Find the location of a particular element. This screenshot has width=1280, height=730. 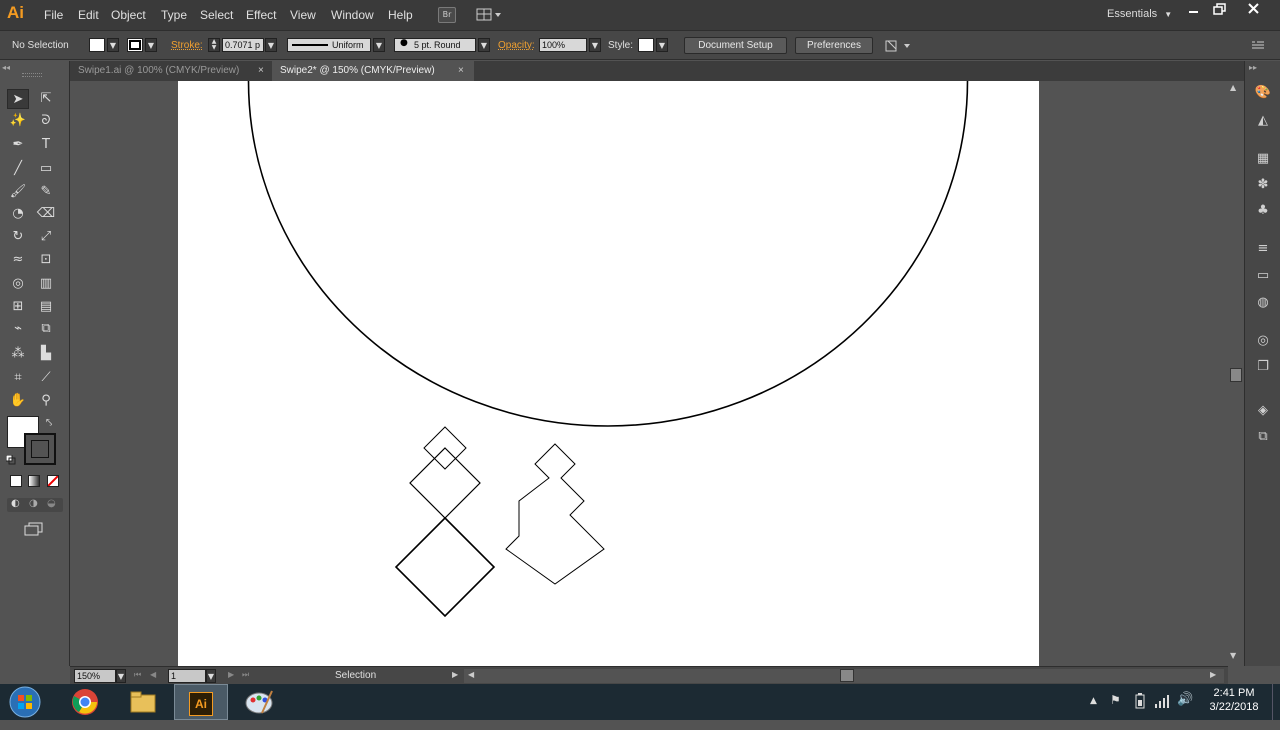

brushes-panel-icon: ✽ is located at coordinates (1263, 185).